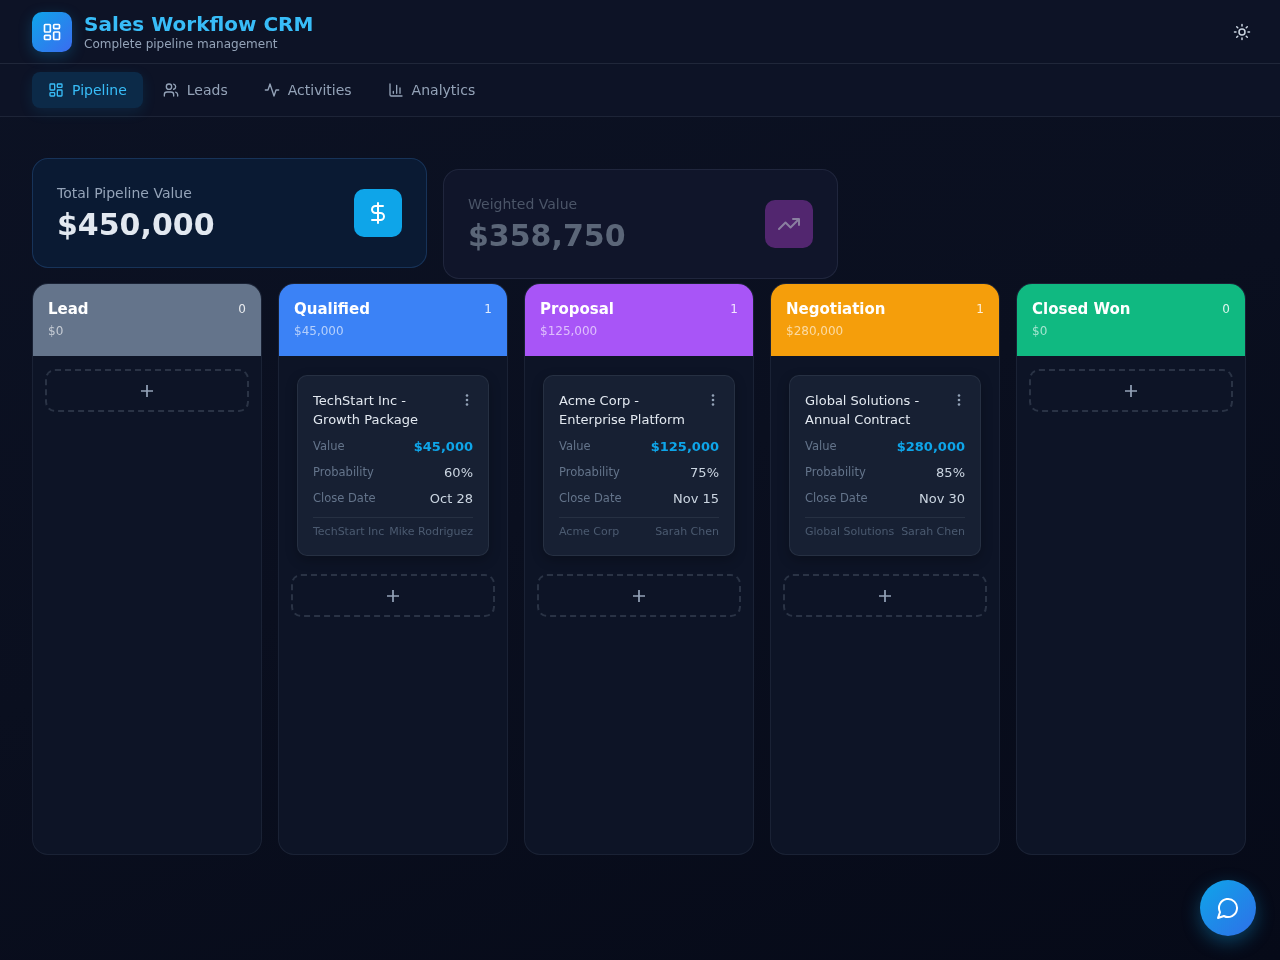  I want to click on pulse-line-icon, so click(271, 90).